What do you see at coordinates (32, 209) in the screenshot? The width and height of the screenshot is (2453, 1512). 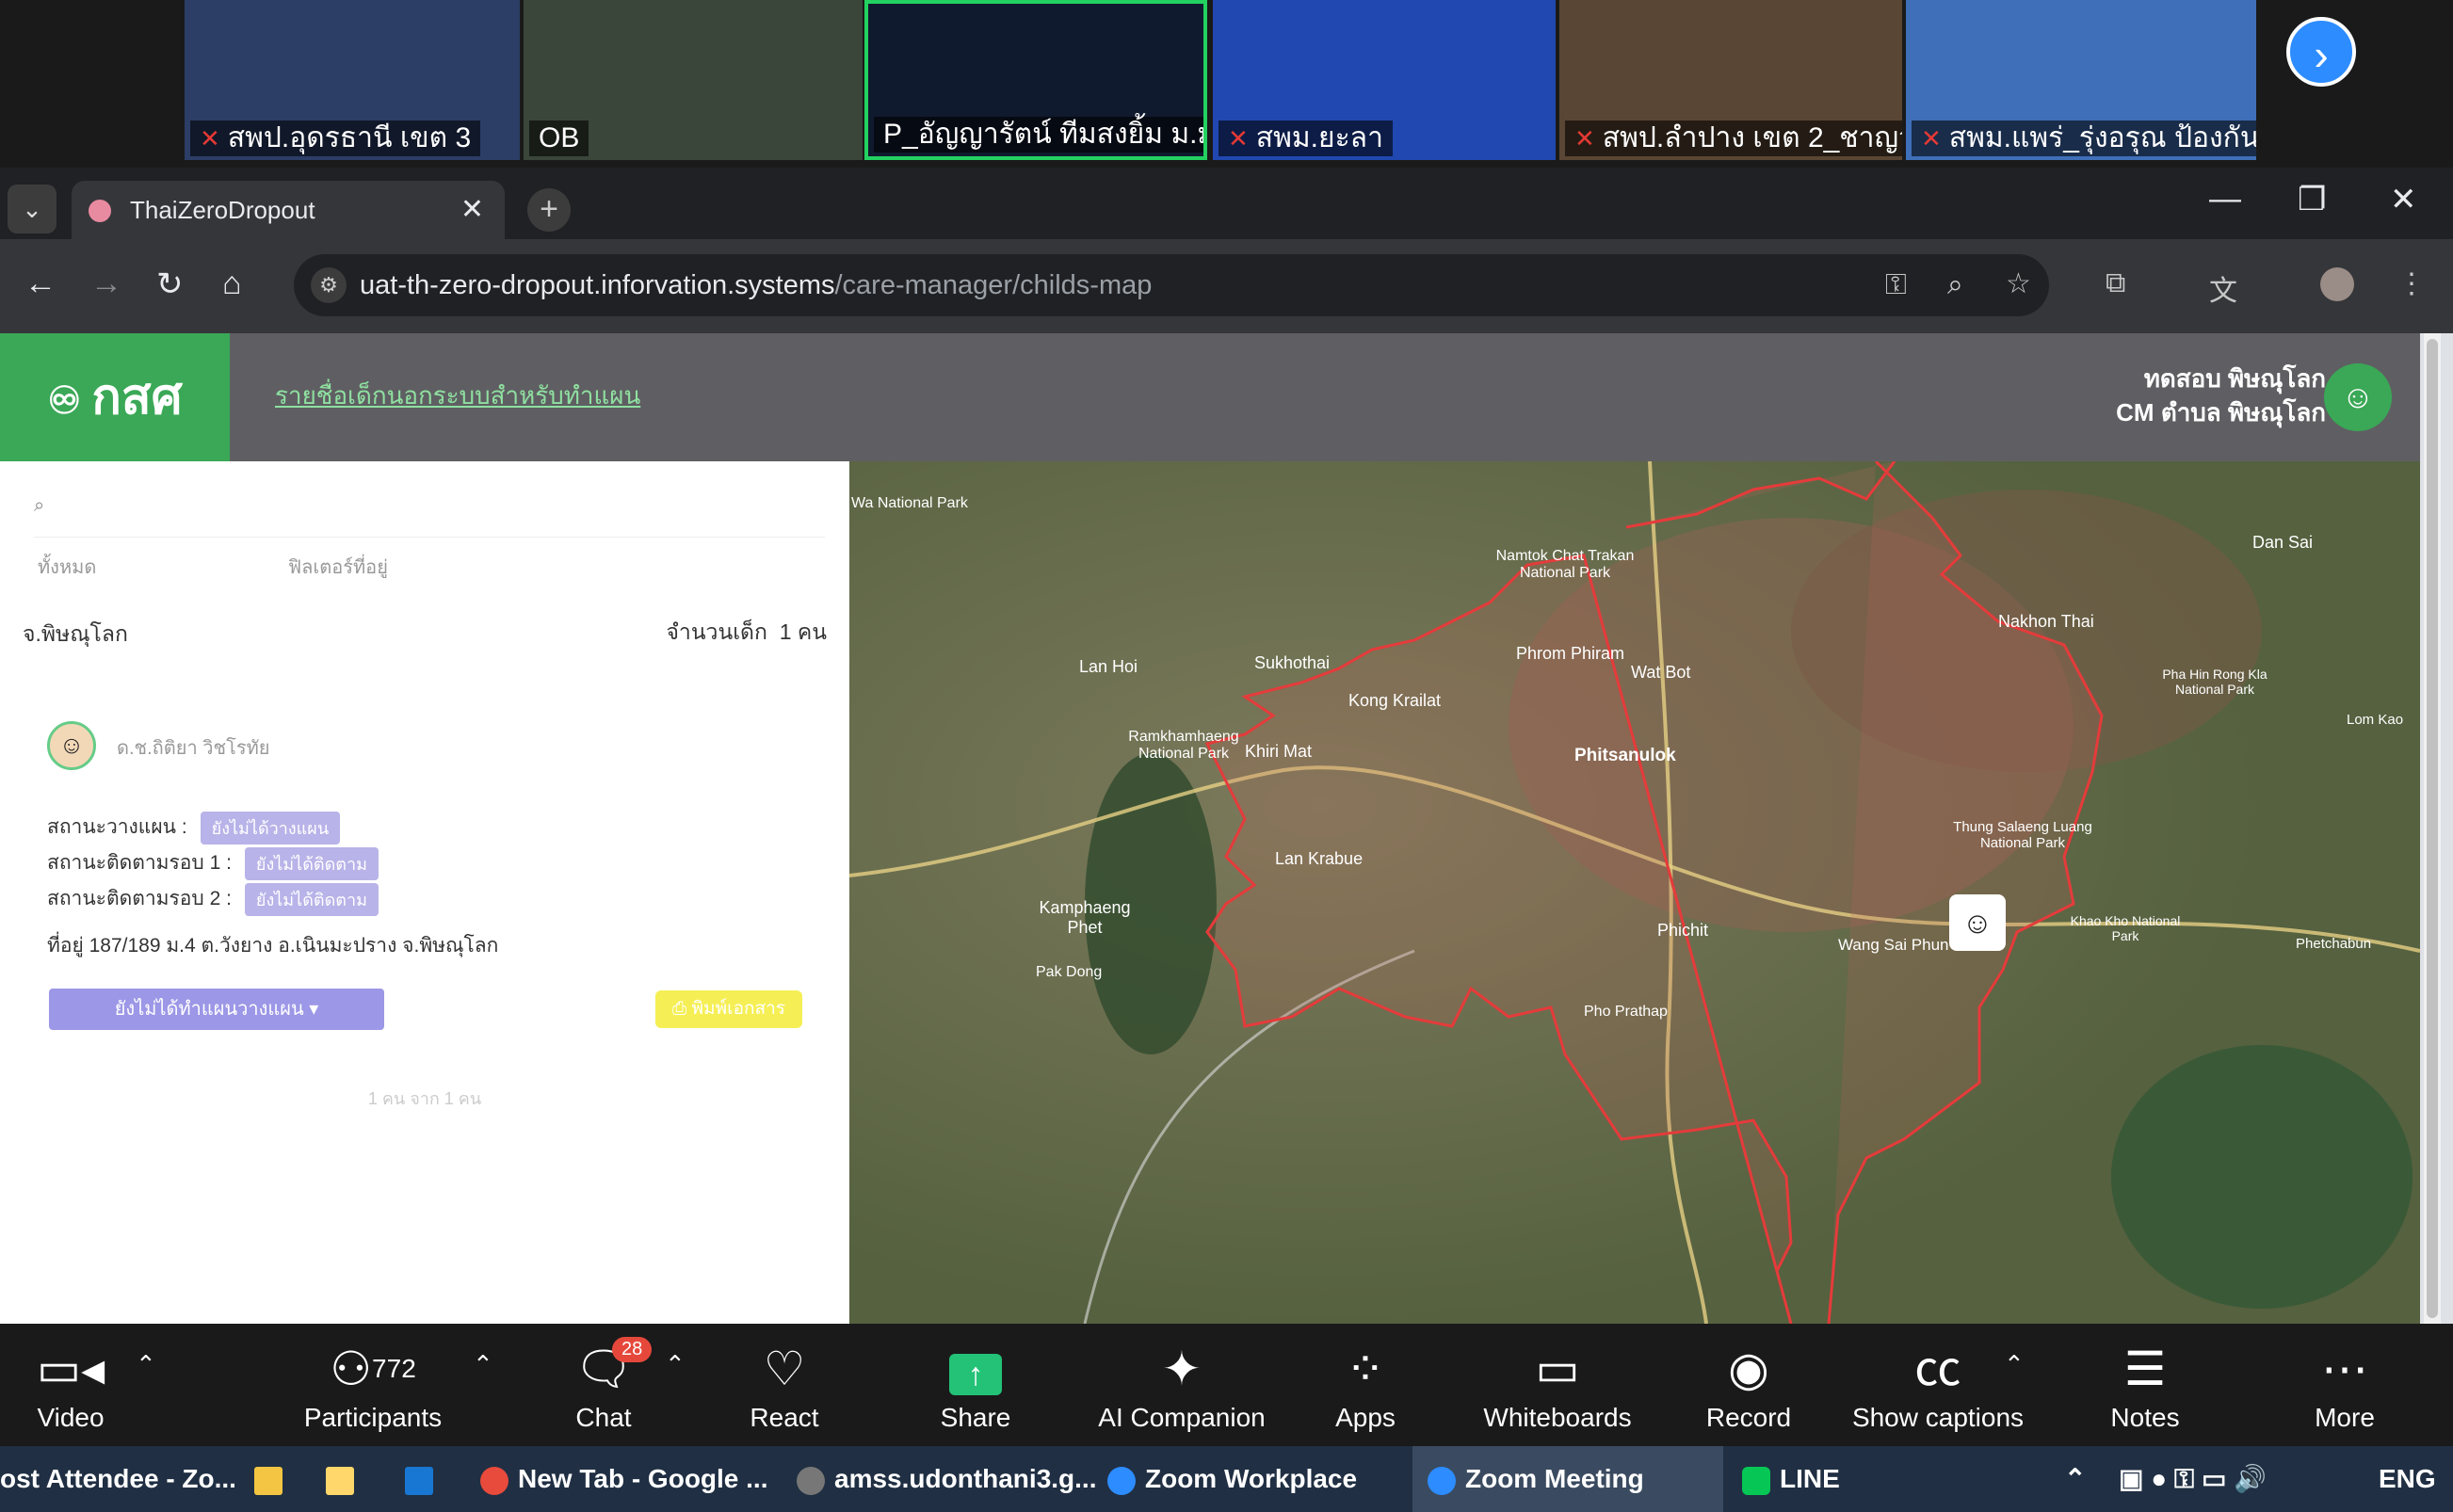 I see `tab-search-icon: ⌄` at bounding box center [32, 209].